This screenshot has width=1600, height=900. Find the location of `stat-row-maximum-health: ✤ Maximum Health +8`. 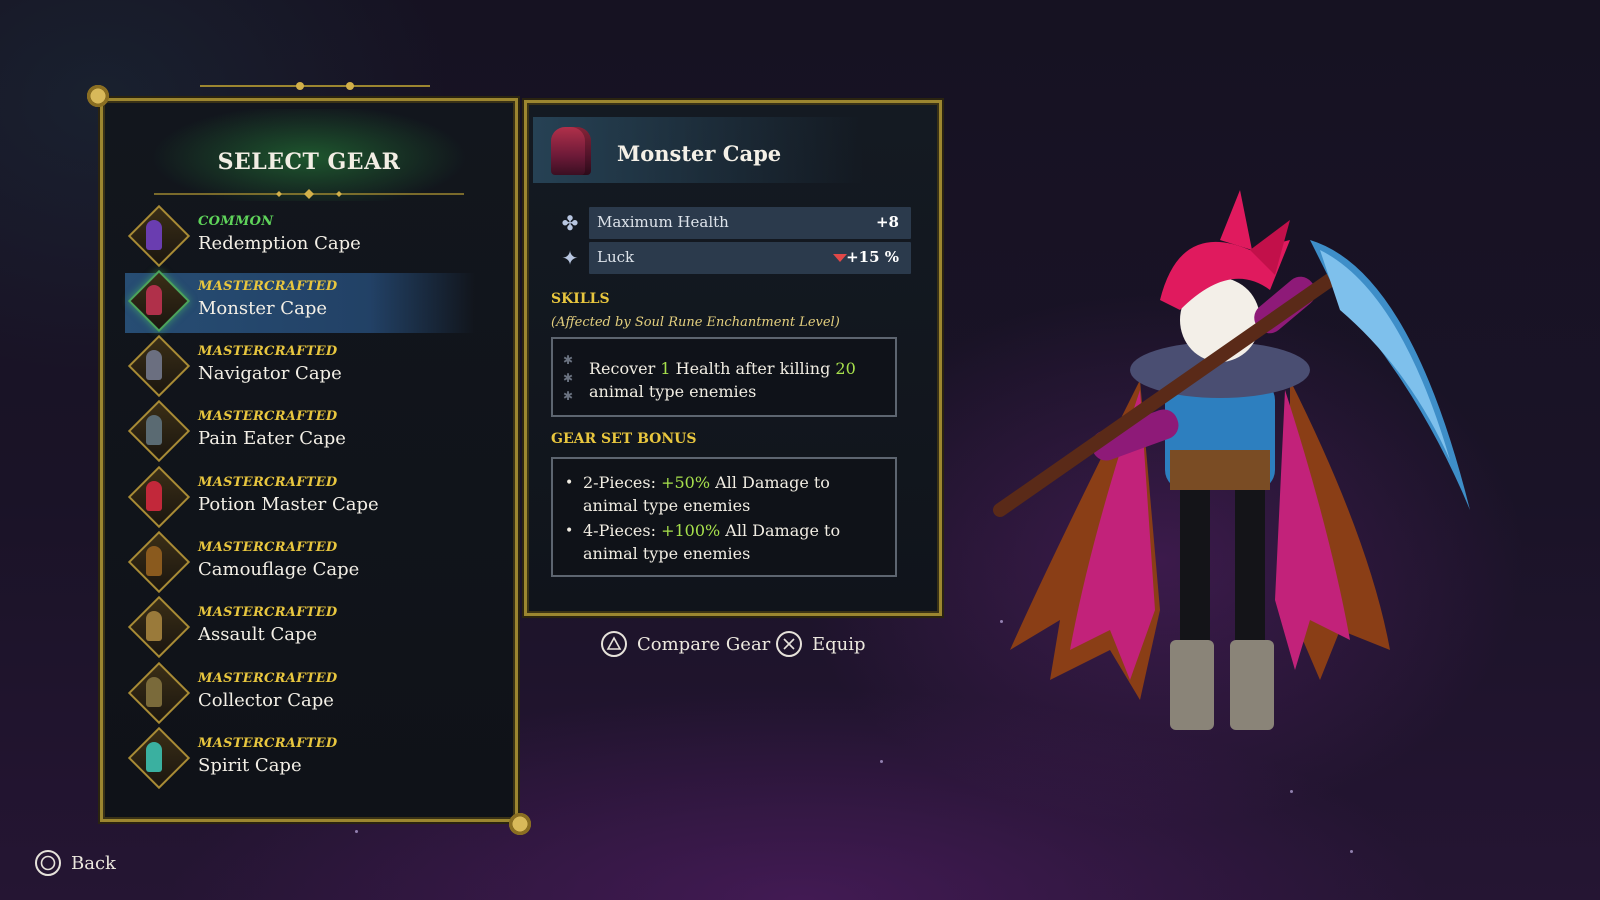

stat-row-maximum-health: ✤ Maximum Health +8 is located at coordinates (735, 223).